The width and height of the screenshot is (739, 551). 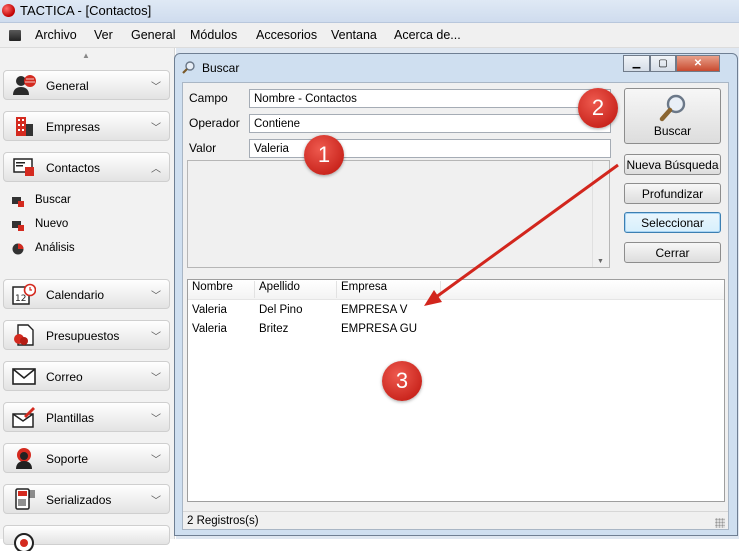 I want to click on user-globe-icon, so click(x=24, y=85).